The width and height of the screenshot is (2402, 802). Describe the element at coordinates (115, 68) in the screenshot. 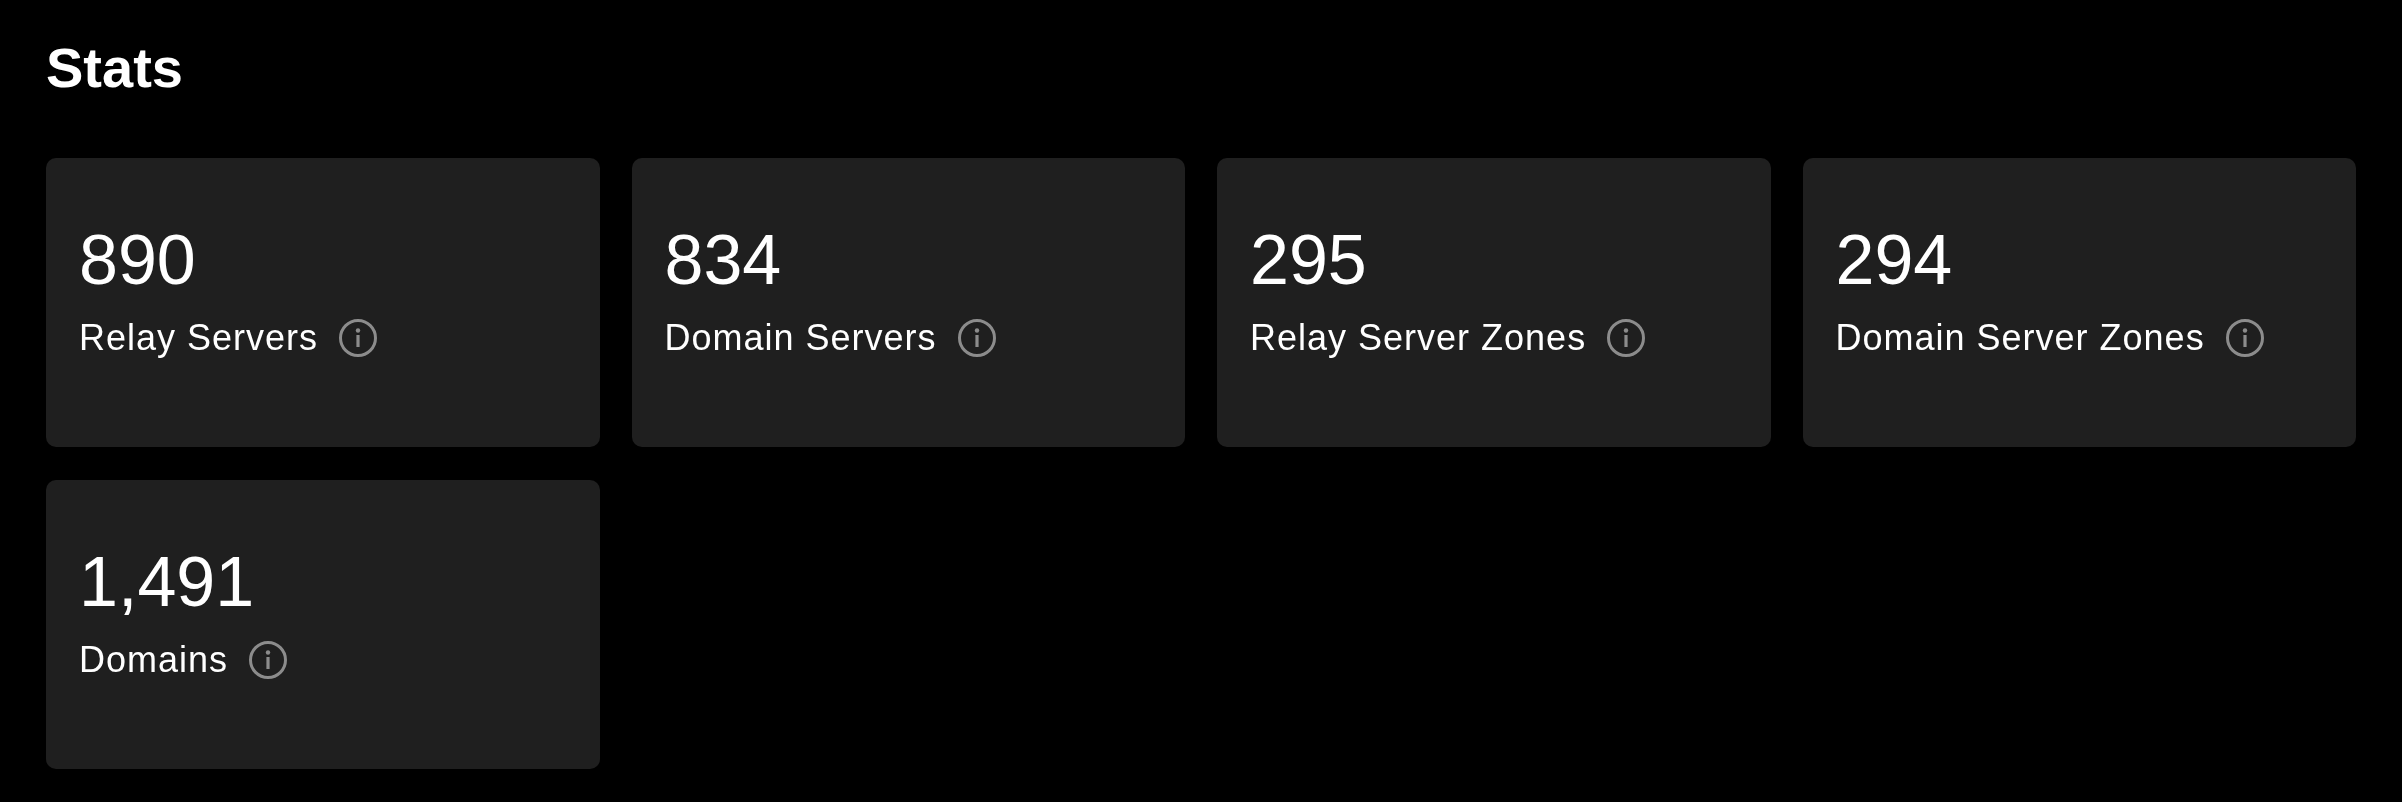

I see `page-title: Stats` at that location.